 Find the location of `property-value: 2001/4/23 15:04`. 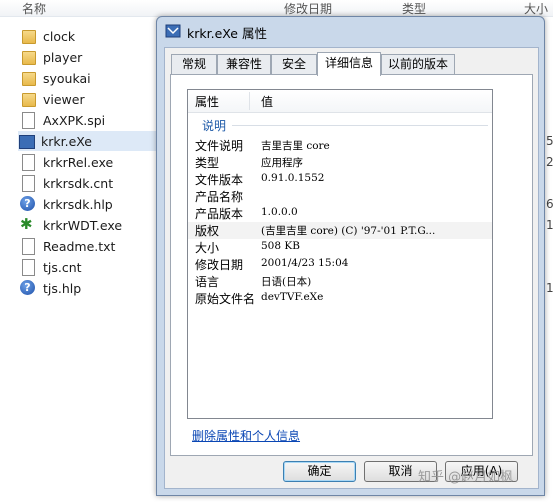

property-value: 2001/4/23 15:04 is located at coordinates (305, 263).